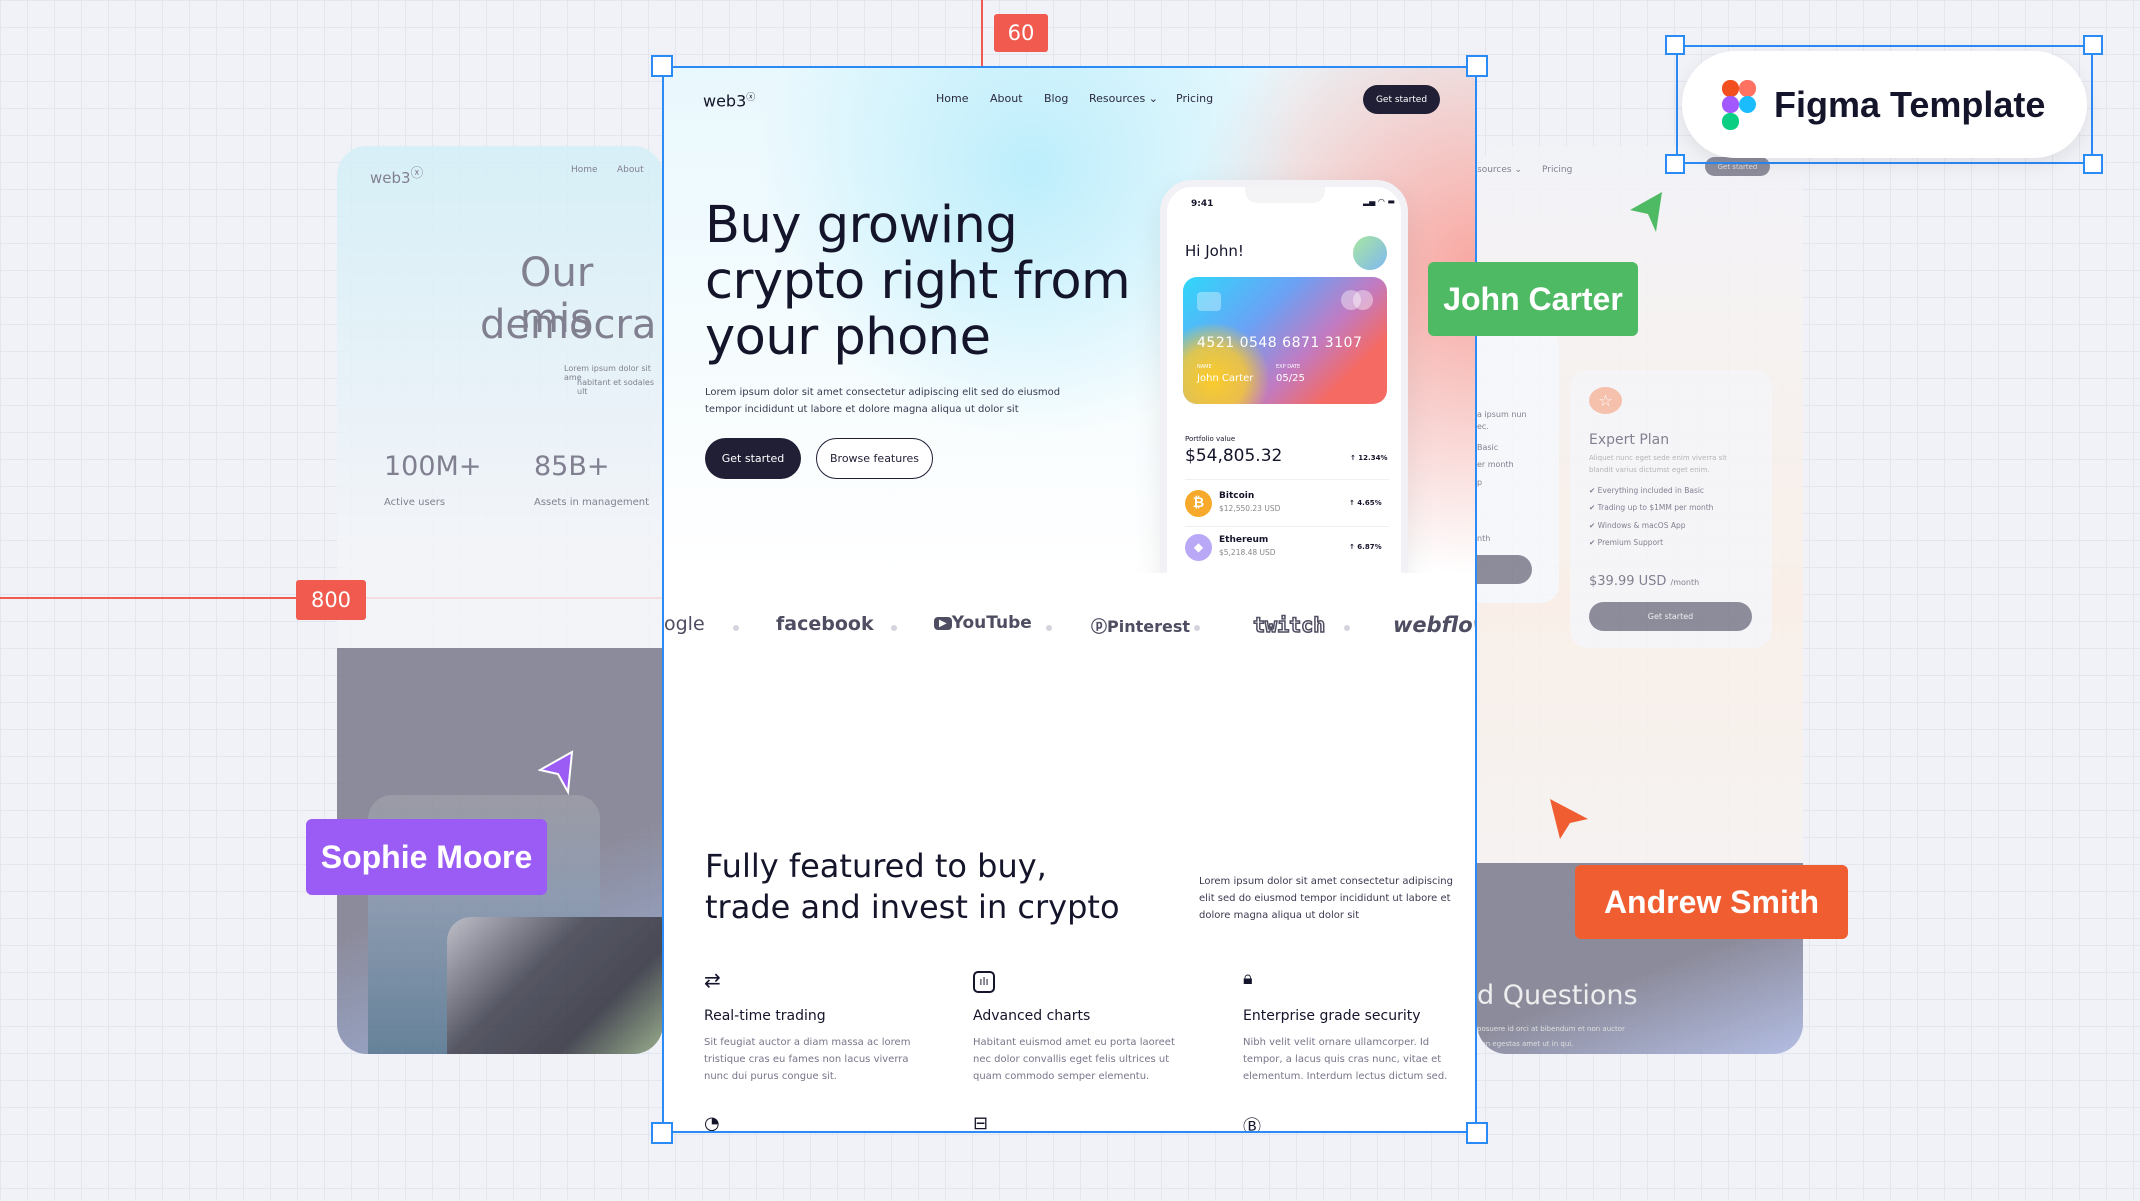  I want to click on partial-text: er month, so click(1495, 464).